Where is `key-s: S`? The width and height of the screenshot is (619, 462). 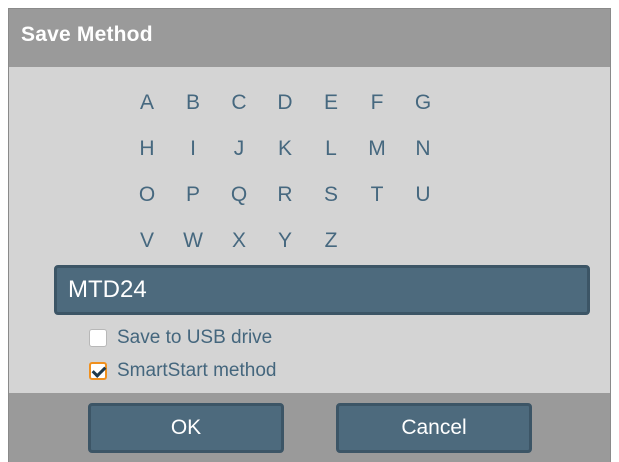
key-s: S is located at coordinates (331, 195).